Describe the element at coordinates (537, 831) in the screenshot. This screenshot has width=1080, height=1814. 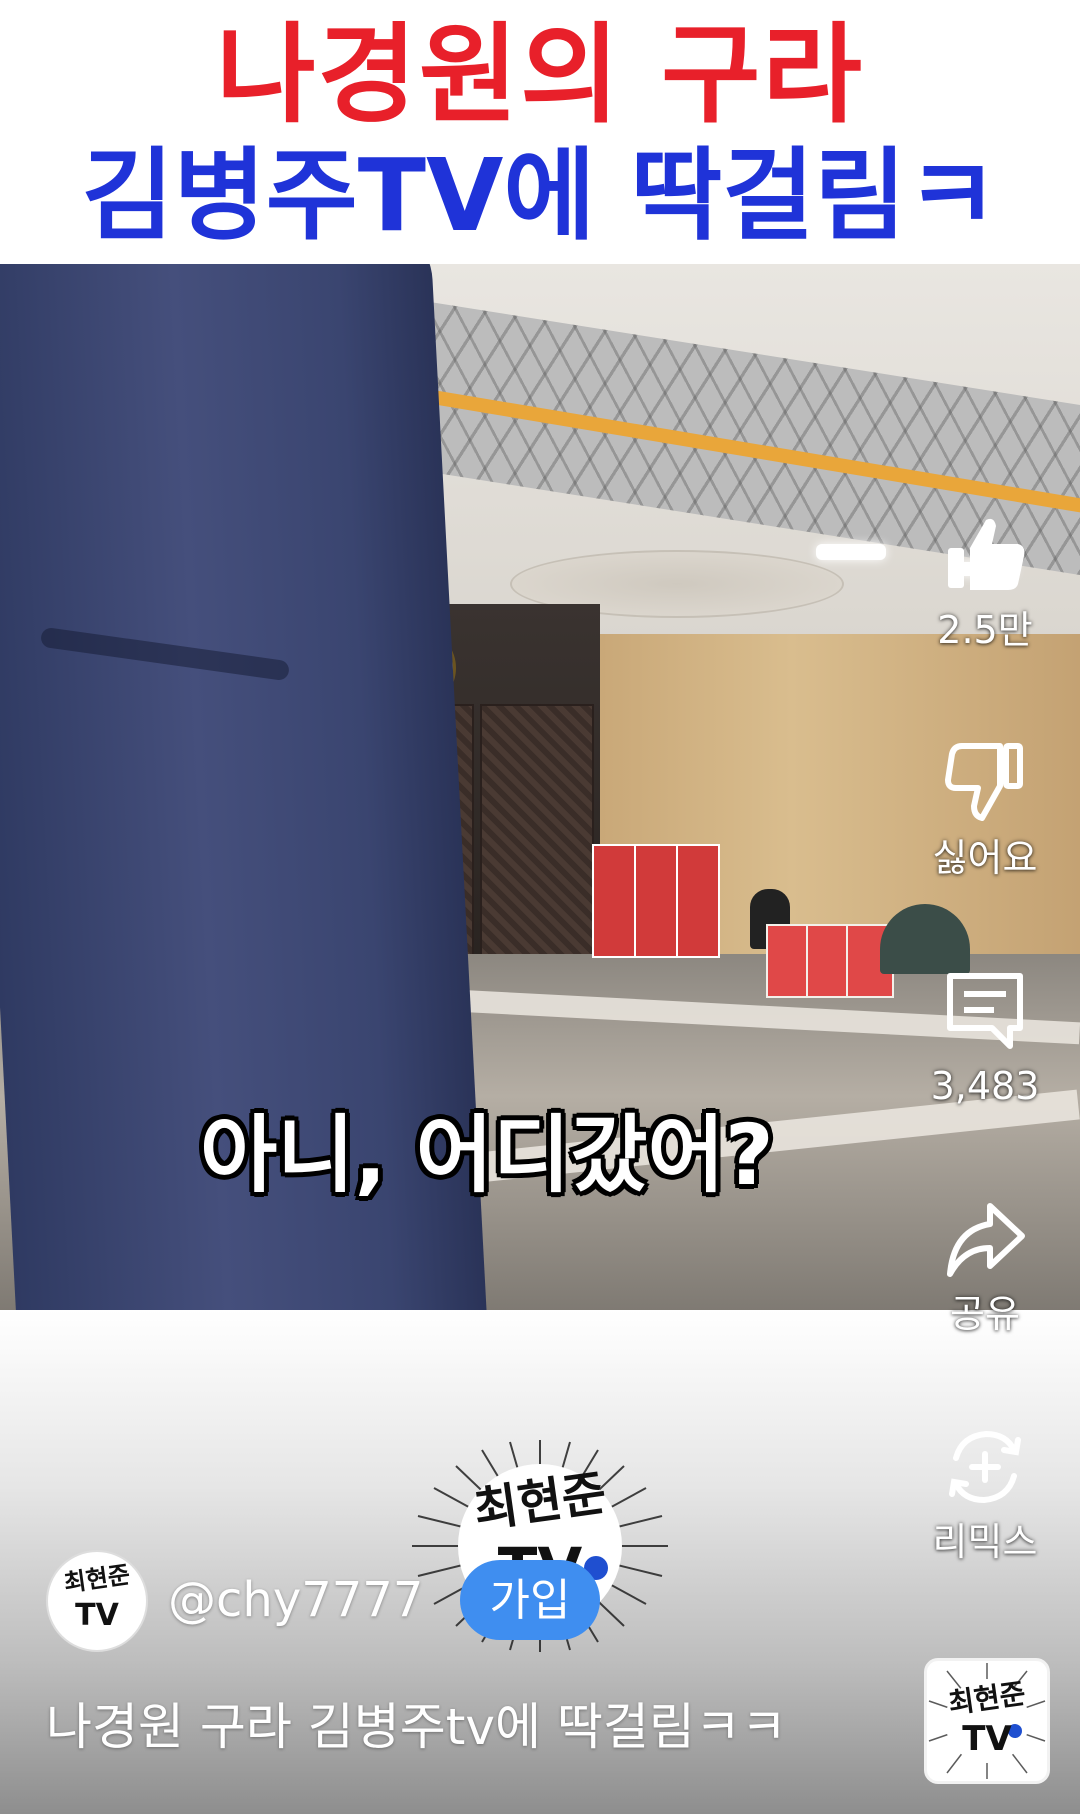
I see `scene-door` at that location.